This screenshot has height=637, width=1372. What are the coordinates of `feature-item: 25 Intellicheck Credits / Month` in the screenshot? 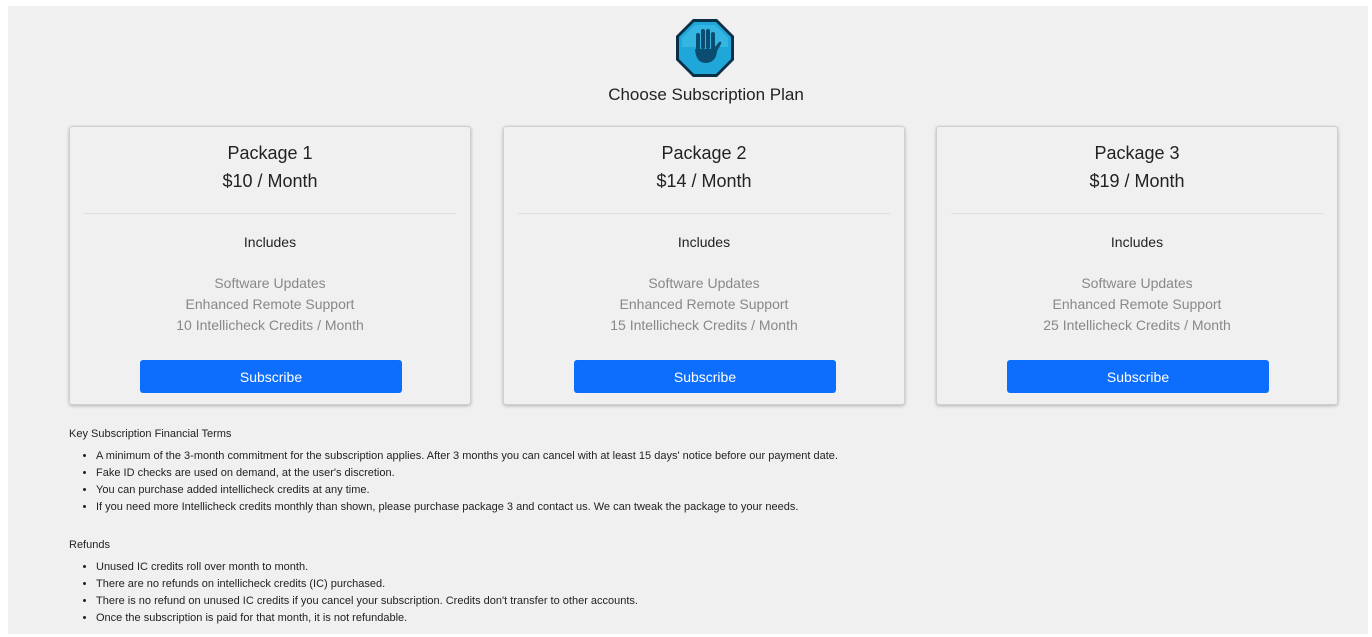 It's located at (1137, 325).